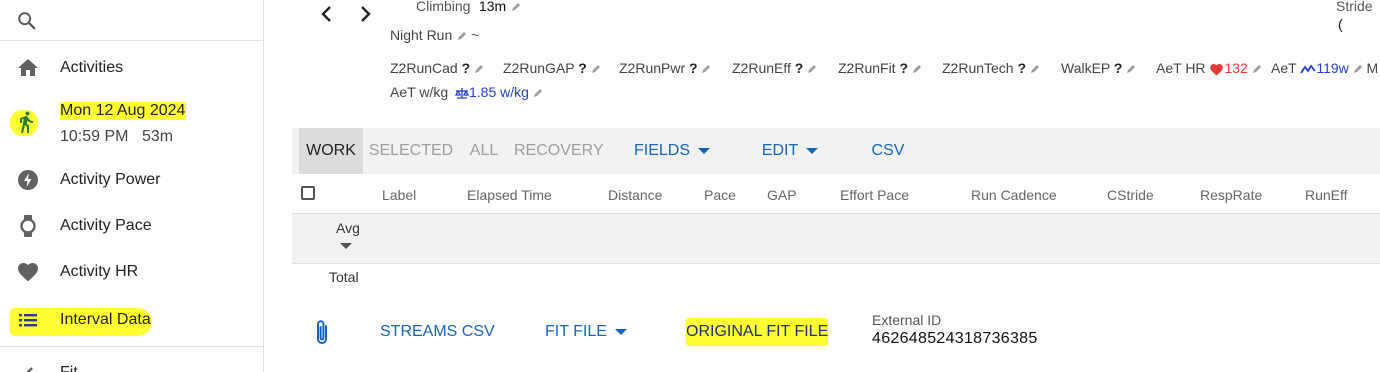 Image resolution: width=1380 pixels, height=372 pixels. I want to click on column-header: Pace, so click(720, 195).